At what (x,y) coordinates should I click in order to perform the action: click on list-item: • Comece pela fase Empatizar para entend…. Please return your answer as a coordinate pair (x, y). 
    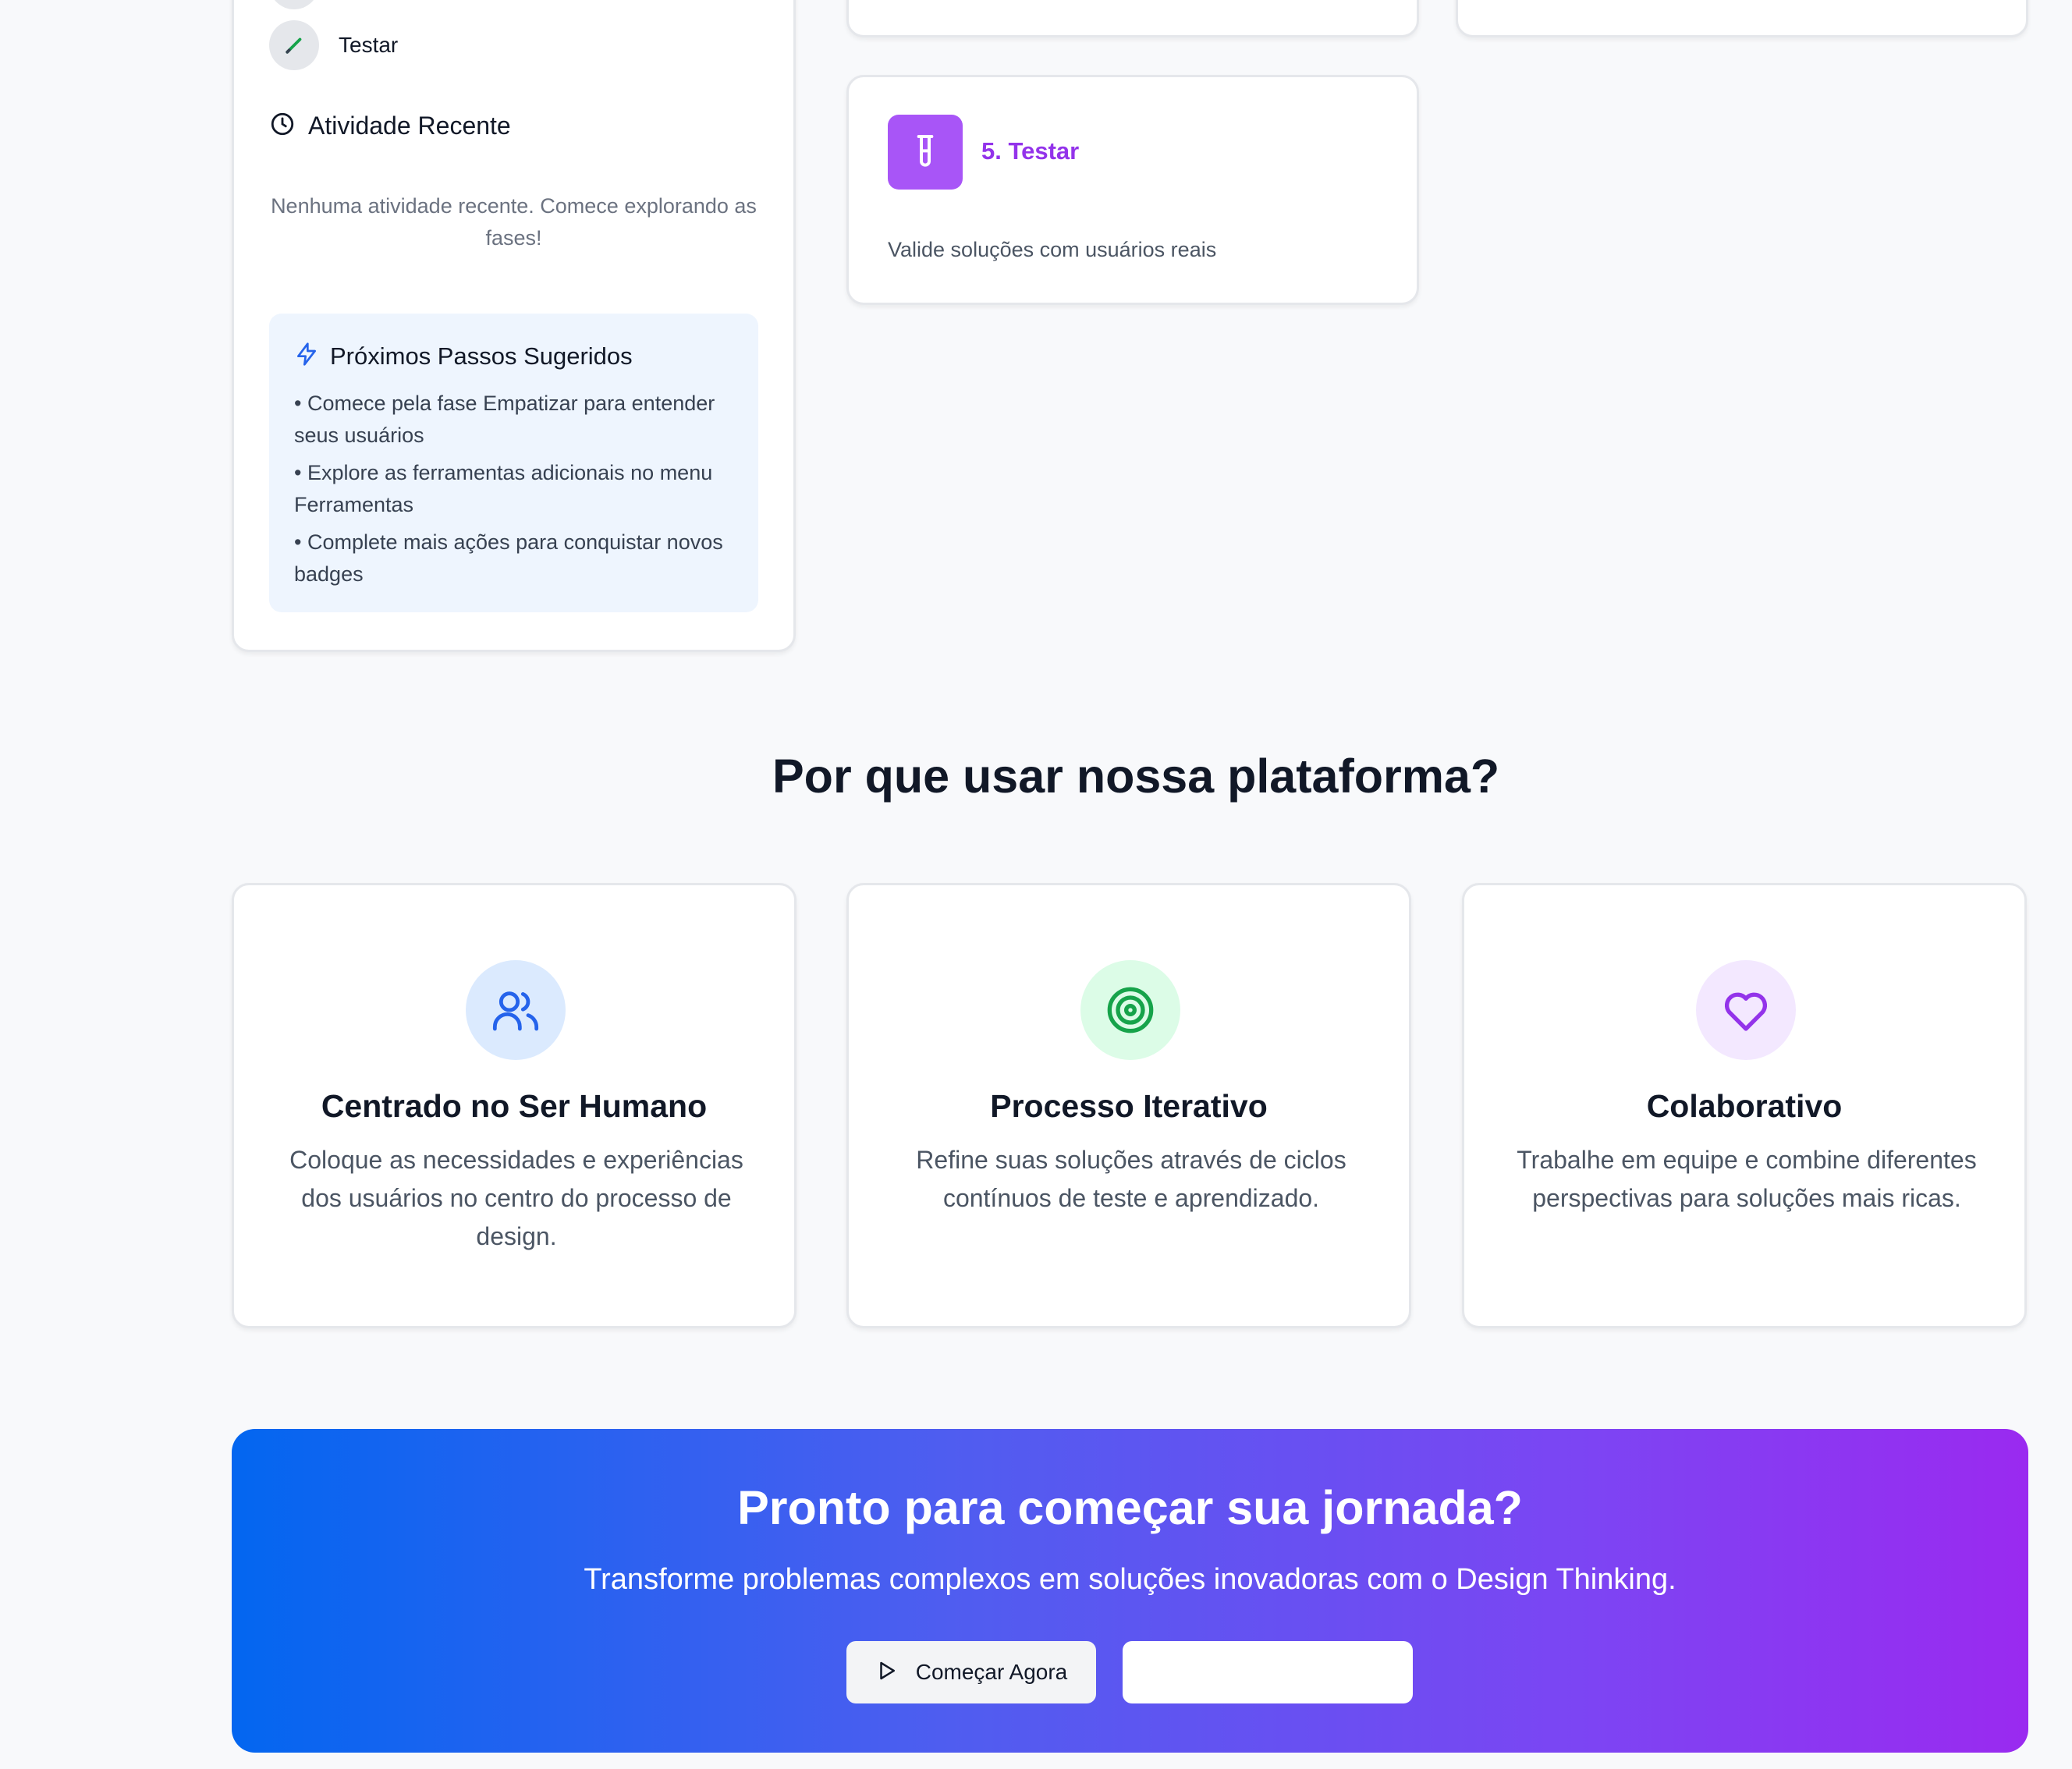
    Looking at the image, I should click on (505, 420).